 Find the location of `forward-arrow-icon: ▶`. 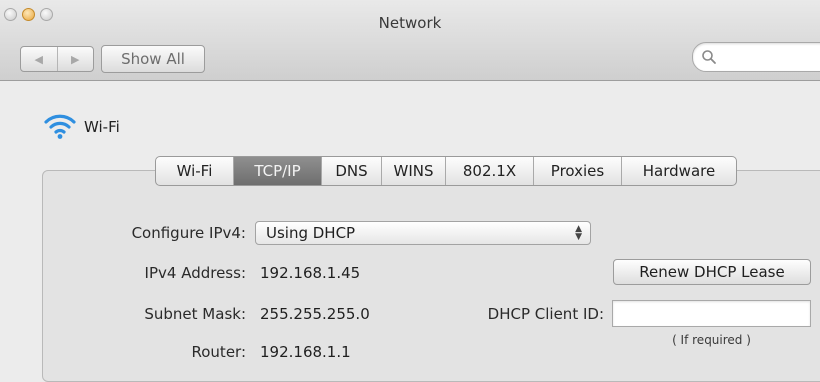

forward-arrow-icon: ▶ is located at coordinates (75, 59).